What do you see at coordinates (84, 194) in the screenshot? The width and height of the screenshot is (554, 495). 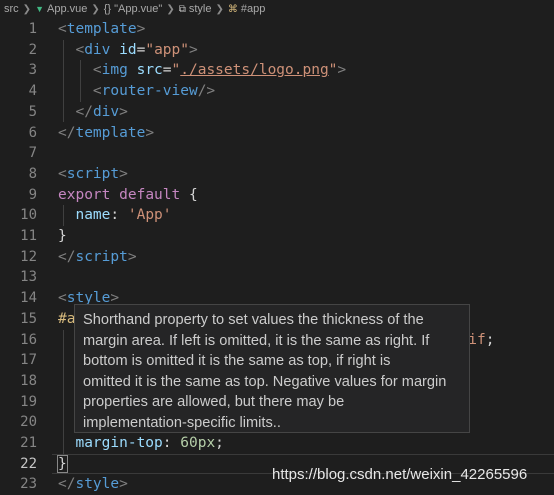 I see `code-token: export` at bounding box center [84, 194].